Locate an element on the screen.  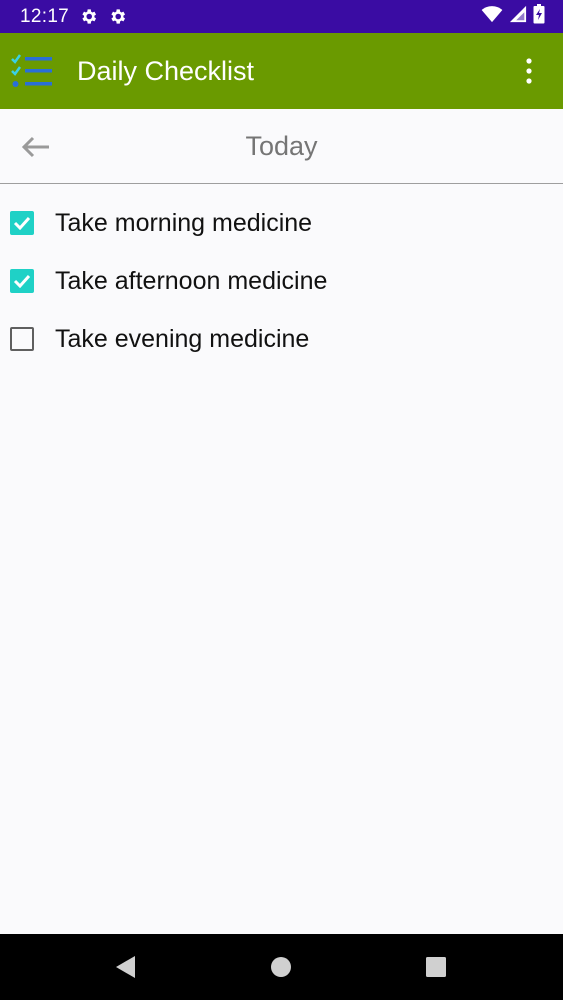
recents-square-icon is located at coordinates (436, 967).